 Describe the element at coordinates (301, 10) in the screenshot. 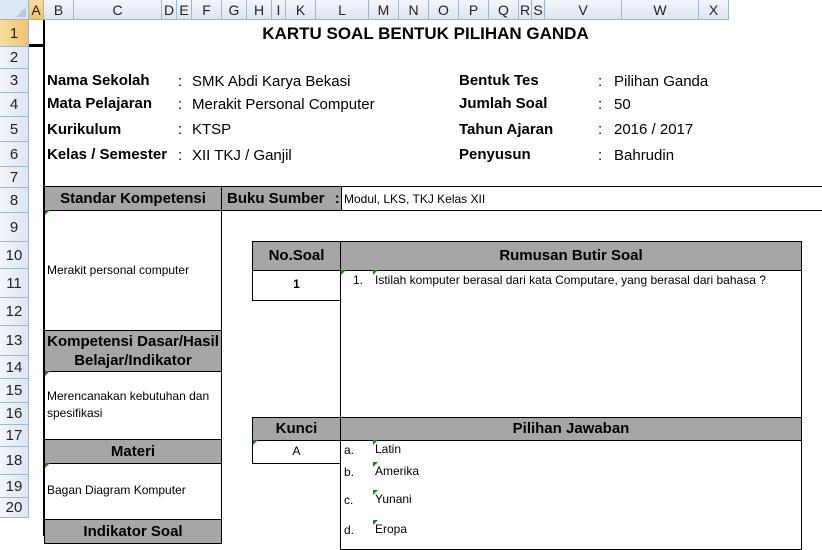

I see `column-header-k: K` at that location.